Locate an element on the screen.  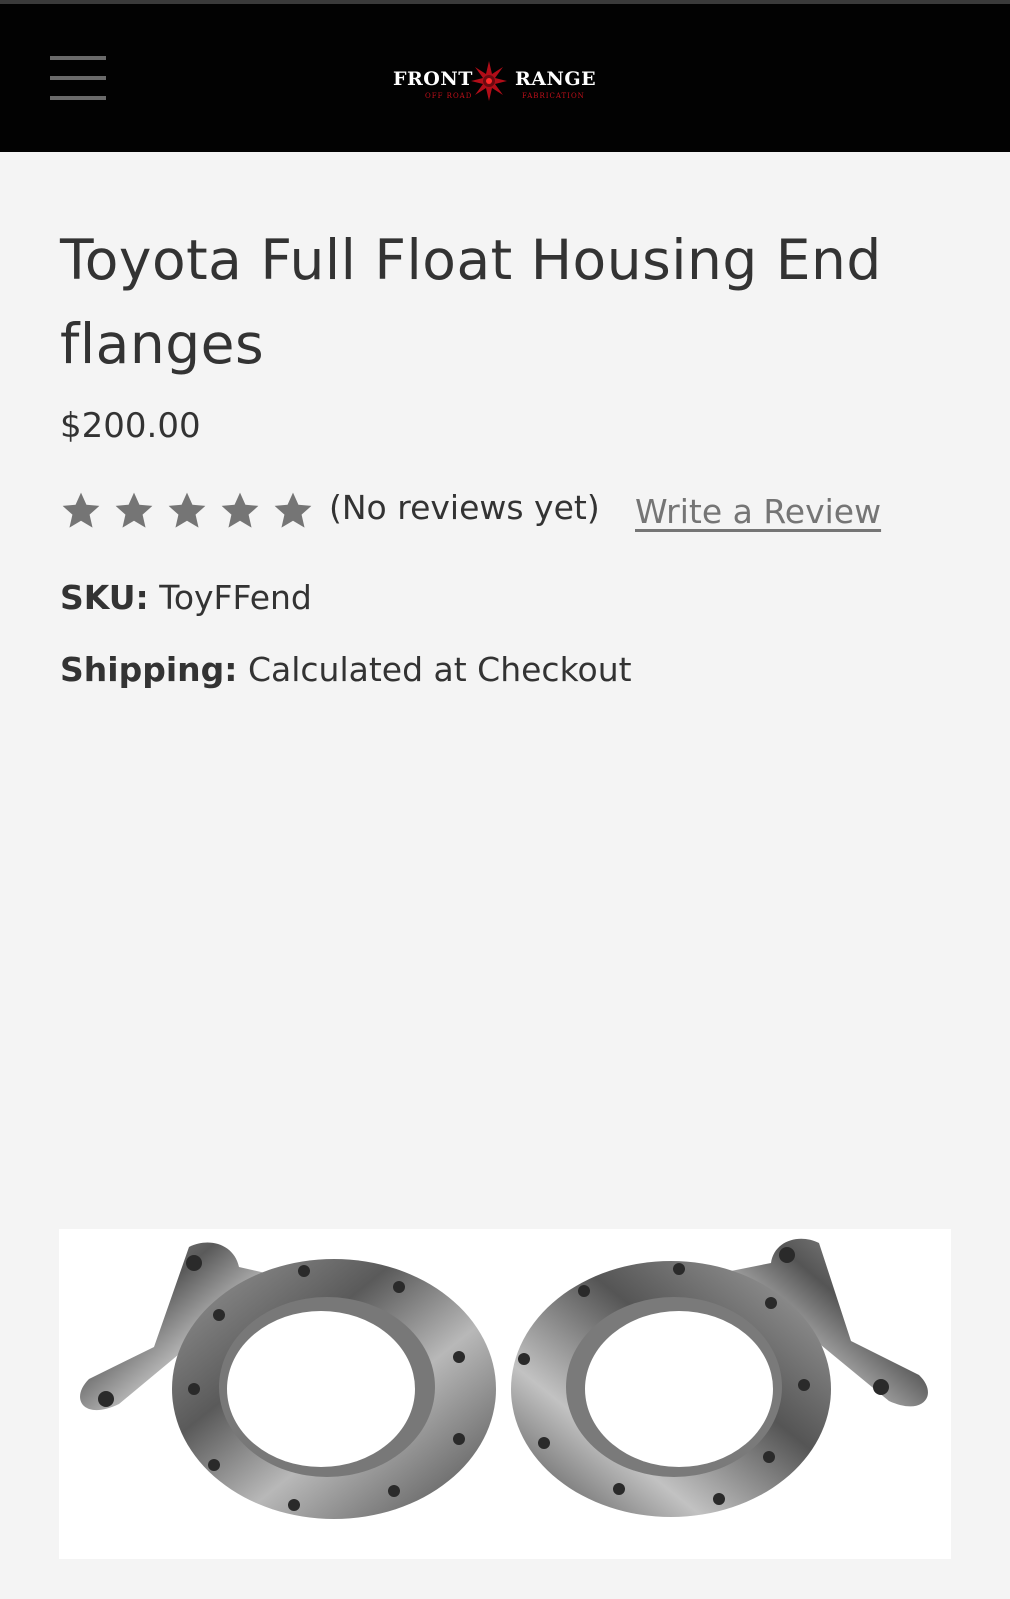
product-rating: (No reviews yet) Write a Review is located at coordinates (510, 511).